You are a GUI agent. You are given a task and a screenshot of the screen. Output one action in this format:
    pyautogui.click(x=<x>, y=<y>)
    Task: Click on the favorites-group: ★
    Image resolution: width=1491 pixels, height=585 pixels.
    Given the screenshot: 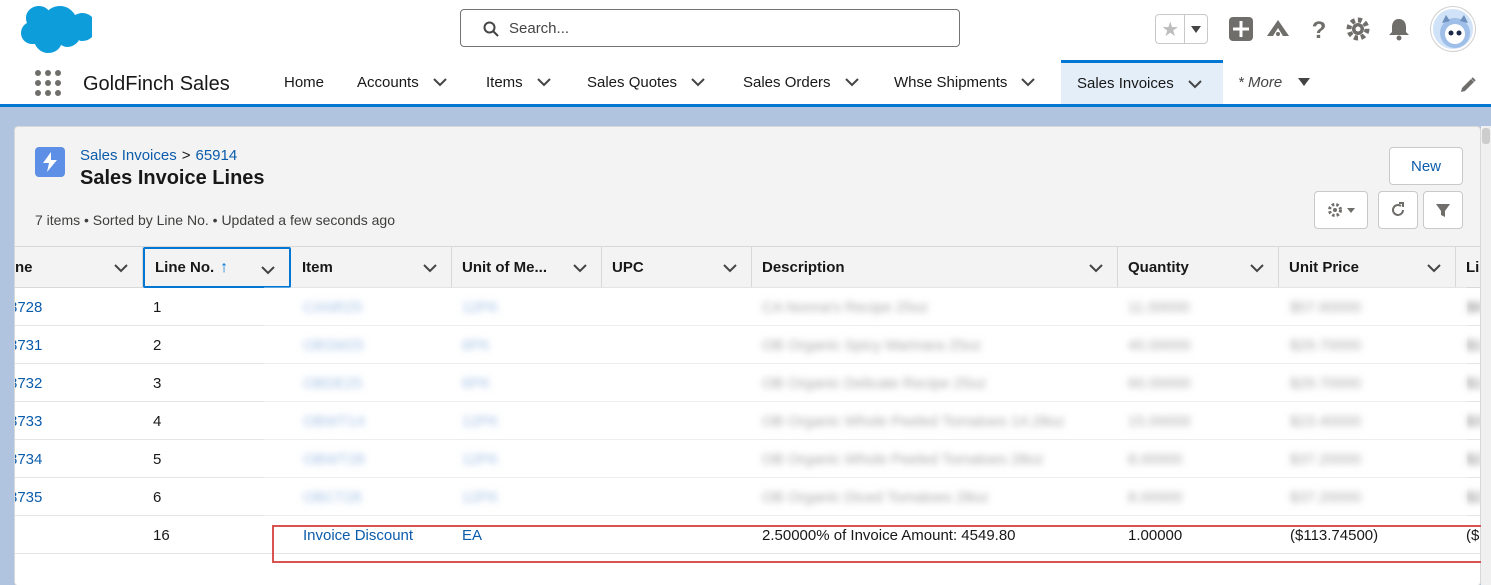 What is the action you would take?
    pyautogui.click(x=1181, y=29)
    